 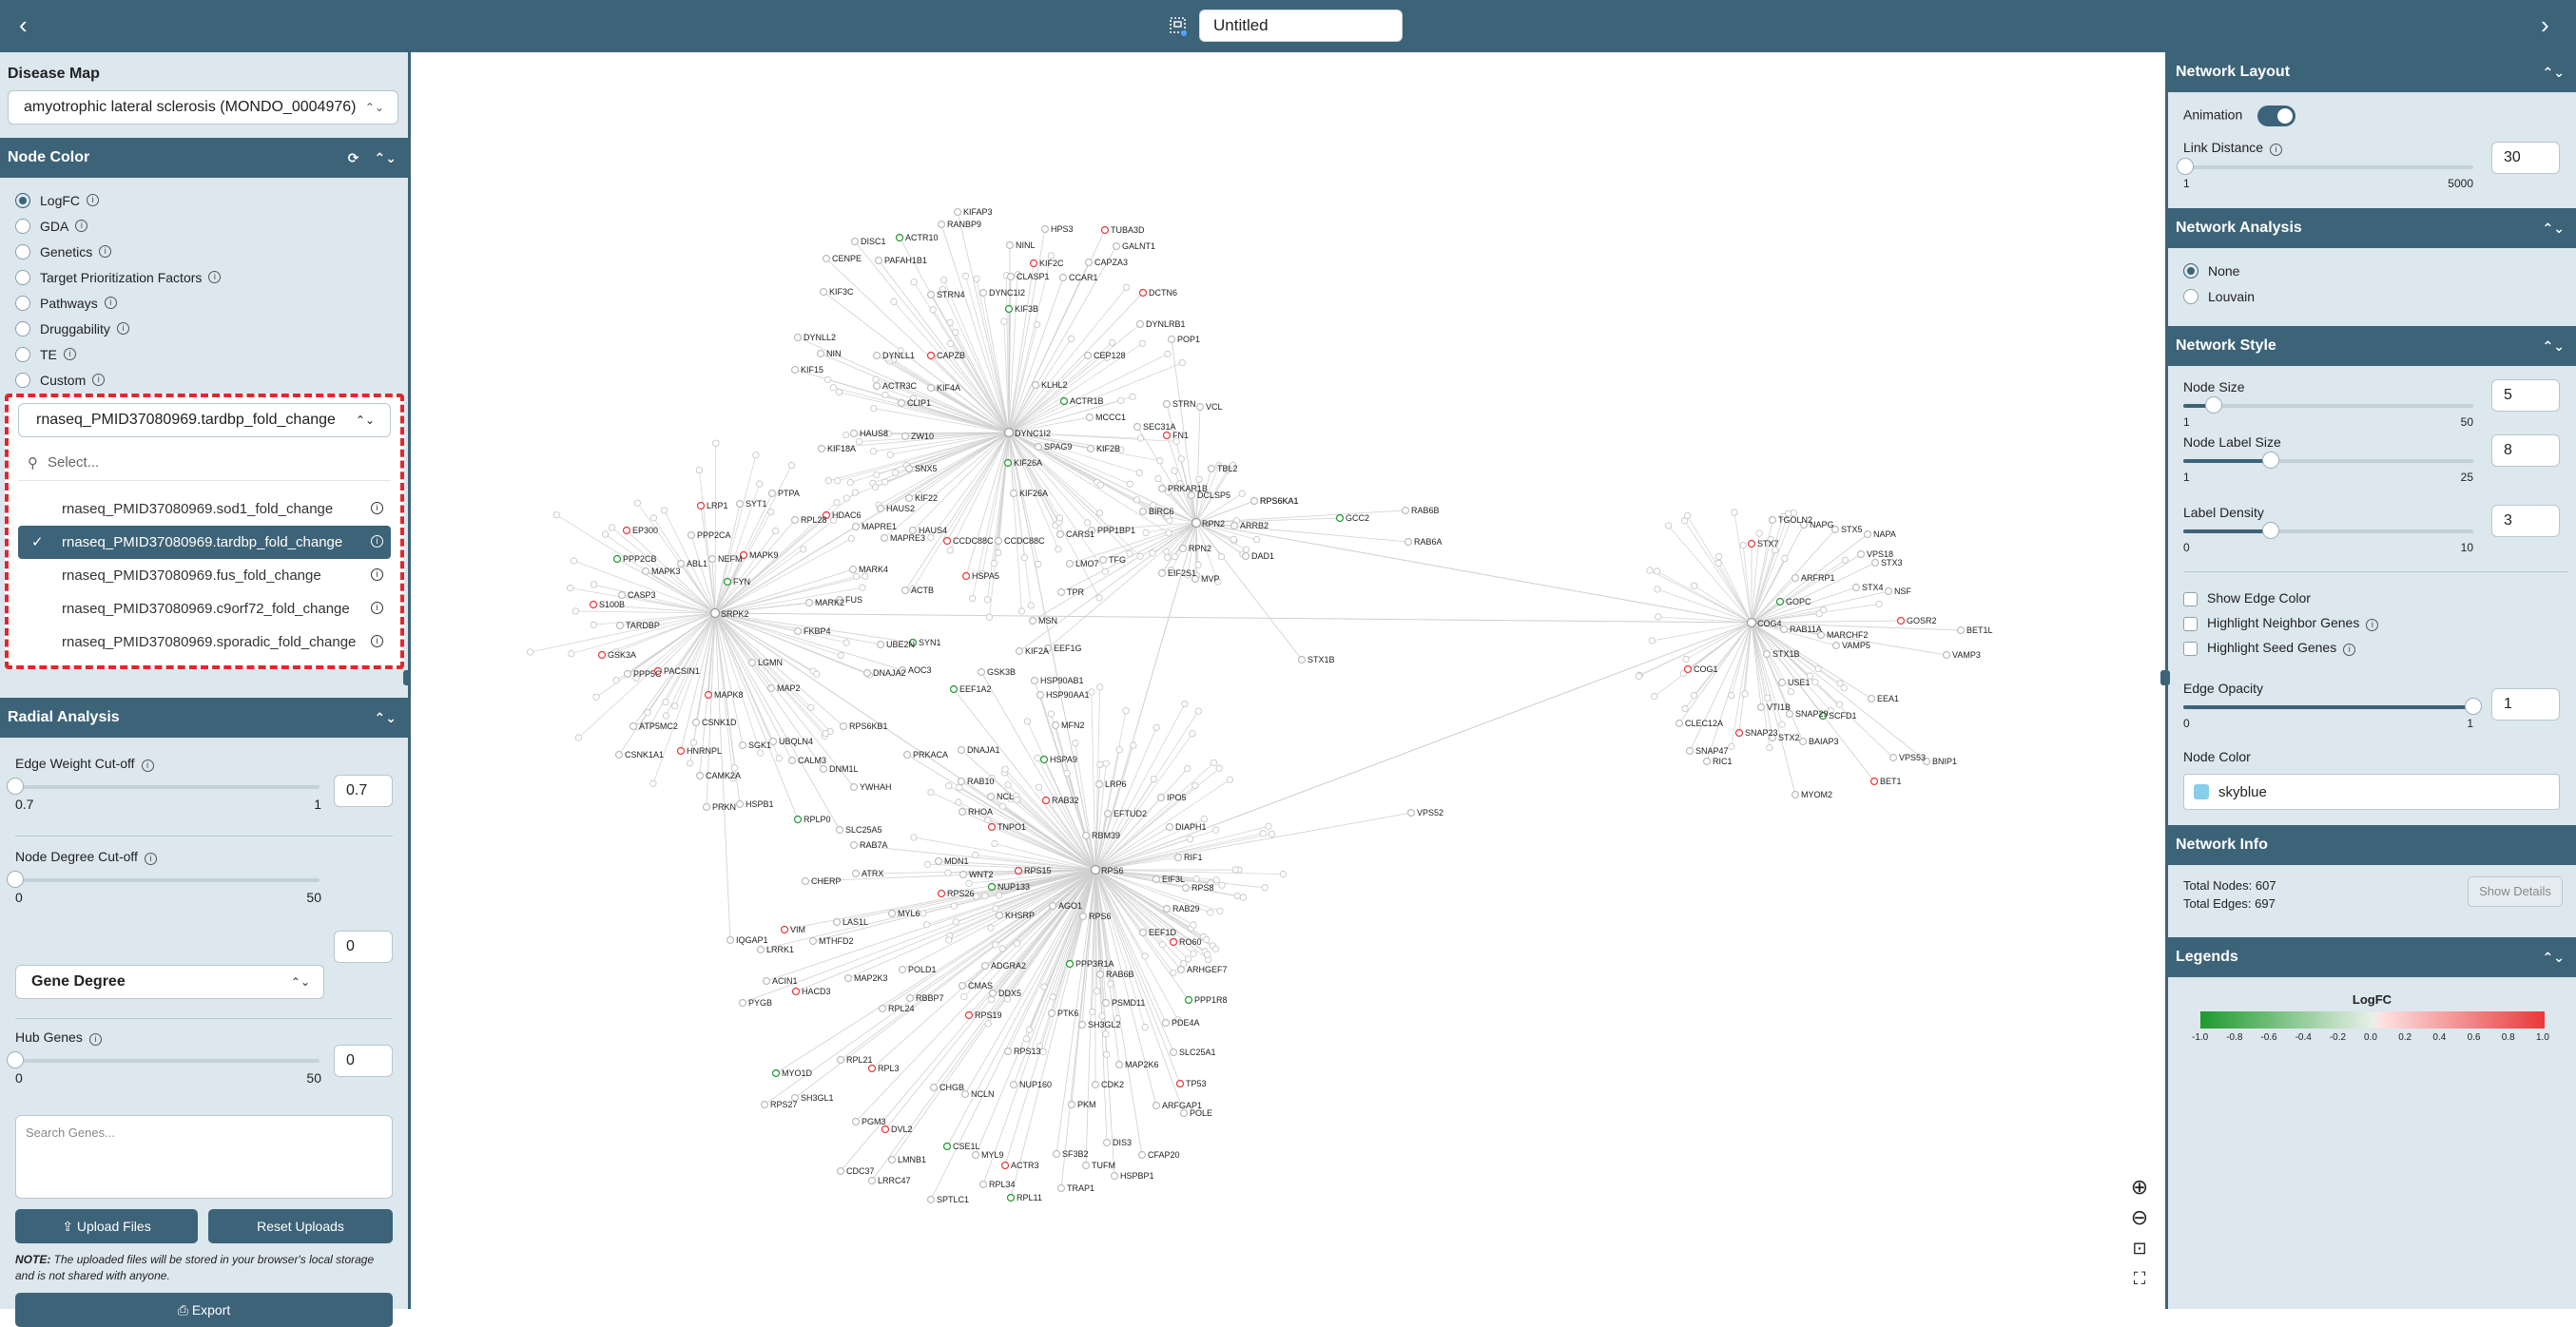 What do you see at coordinates (2372, 72) in the screenshot?
I see `network-layout-header: Network Layout ⌃⌄` at bounding box center [2372, 72].